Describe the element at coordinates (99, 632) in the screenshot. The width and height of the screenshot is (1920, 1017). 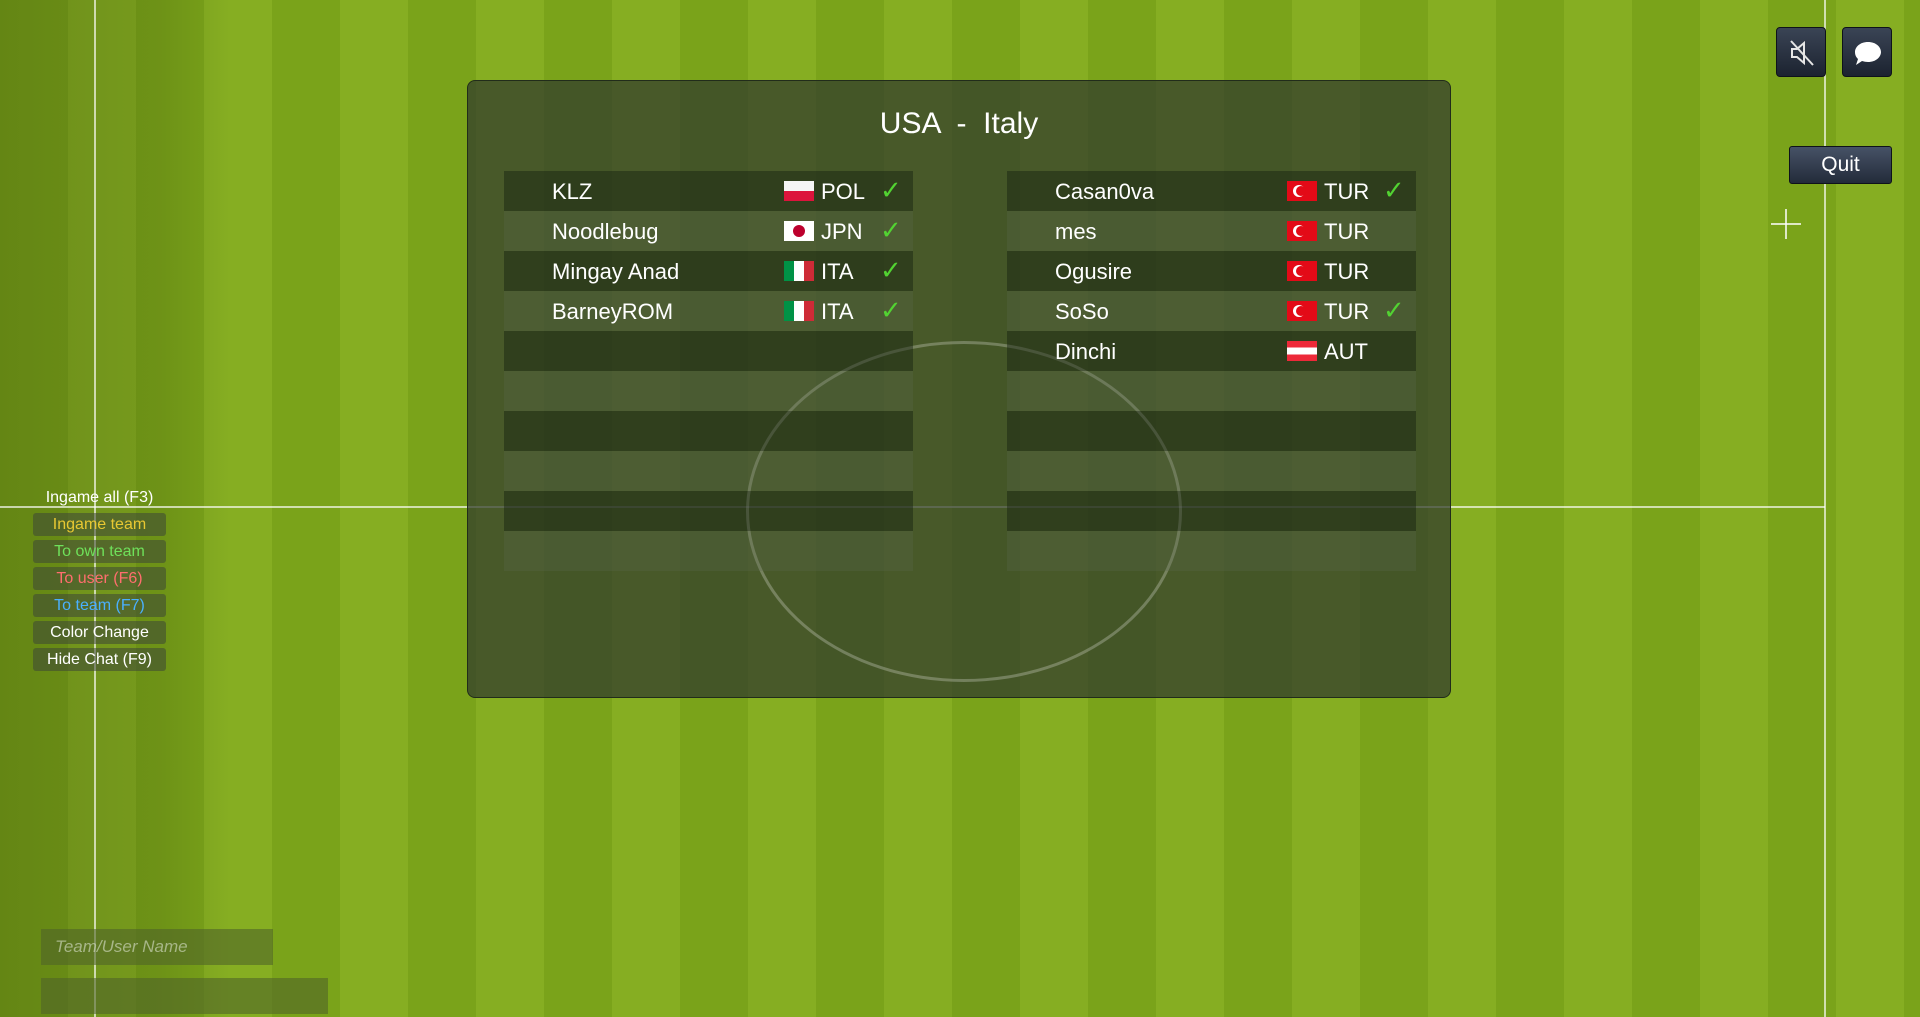
I see `chat-option-color-change: Color Change` at that location.